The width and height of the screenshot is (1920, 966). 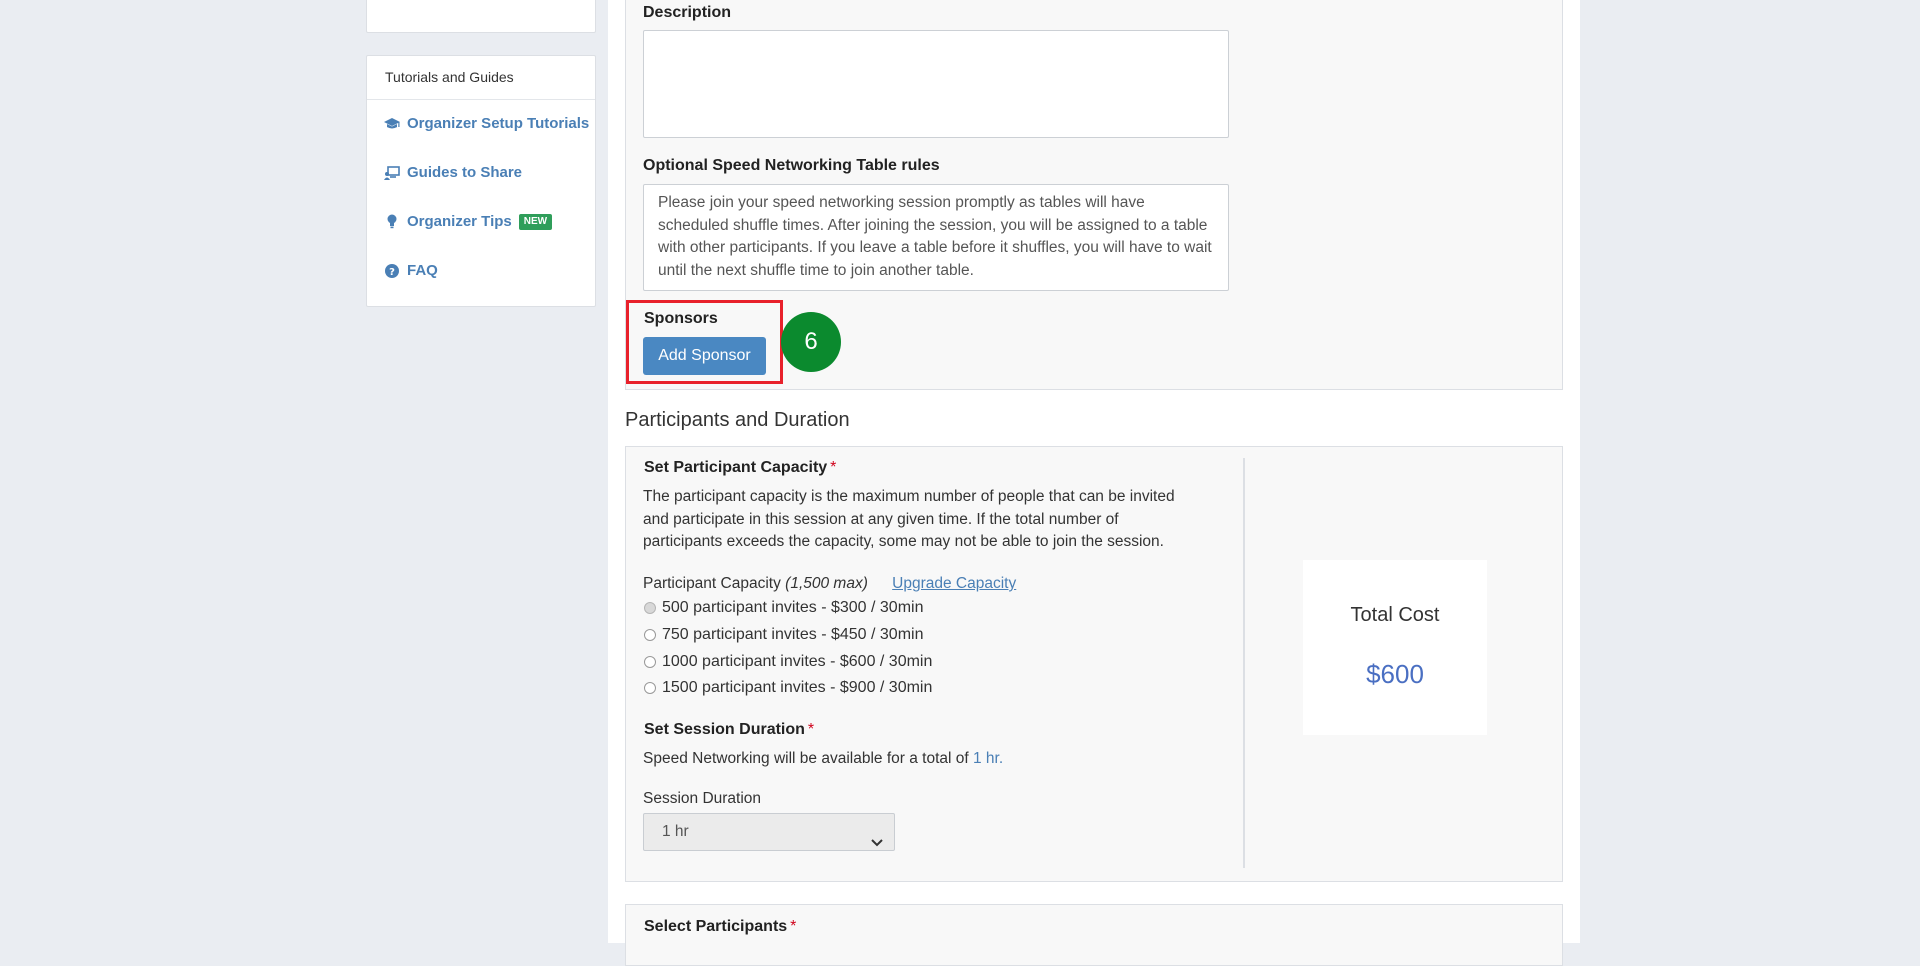 What do you see at coordinates (797, 687) in the screenshot?
I see `capacity-option-label: 1500 participant invites - $900 / 30min` at bounding box center [797, 687].